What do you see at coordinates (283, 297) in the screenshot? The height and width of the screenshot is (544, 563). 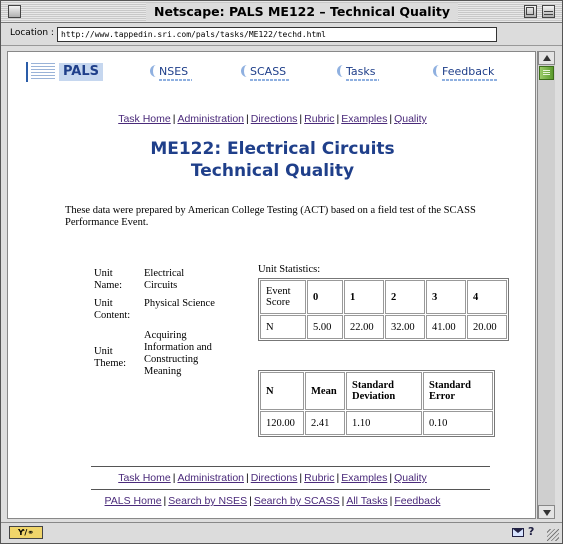 I see `table-header-cell: Event Score` at bounding box center [283, 297].